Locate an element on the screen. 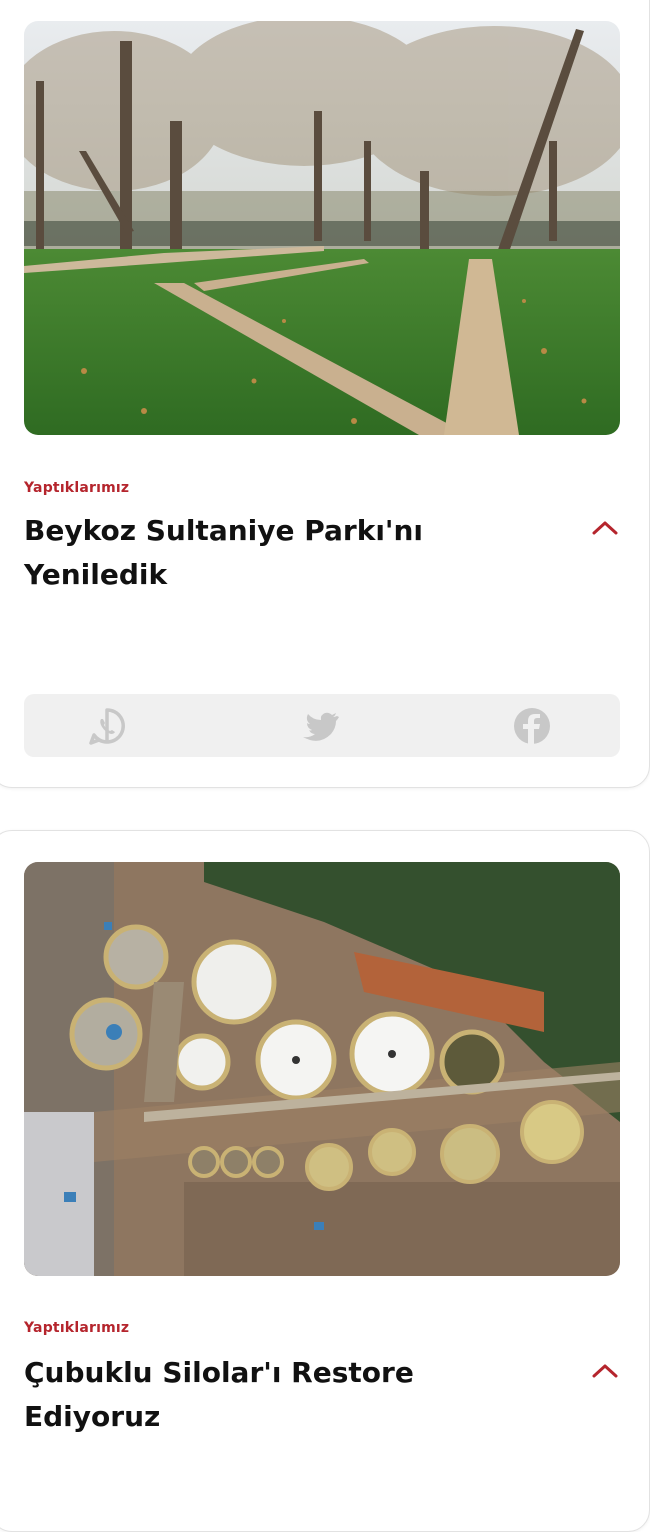 This screenshot has height=1532, width=650. twitter-icon is located at coordinates (321, 726).